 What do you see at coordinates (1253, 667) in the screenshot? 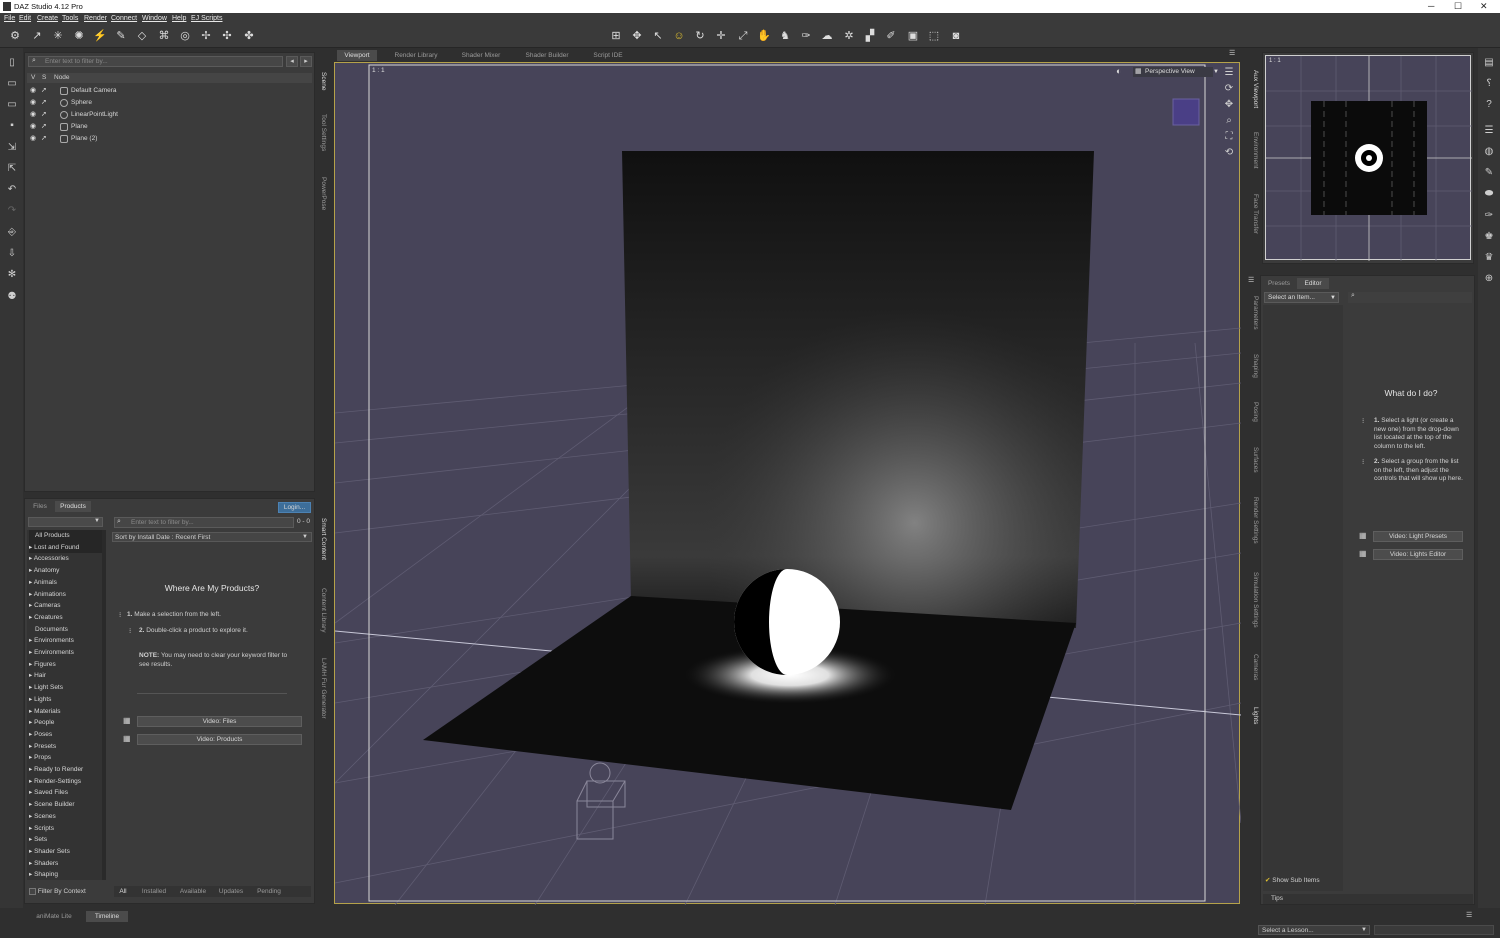
I see `tab-cameras: Cameras` at bounding box center [1253, 667].